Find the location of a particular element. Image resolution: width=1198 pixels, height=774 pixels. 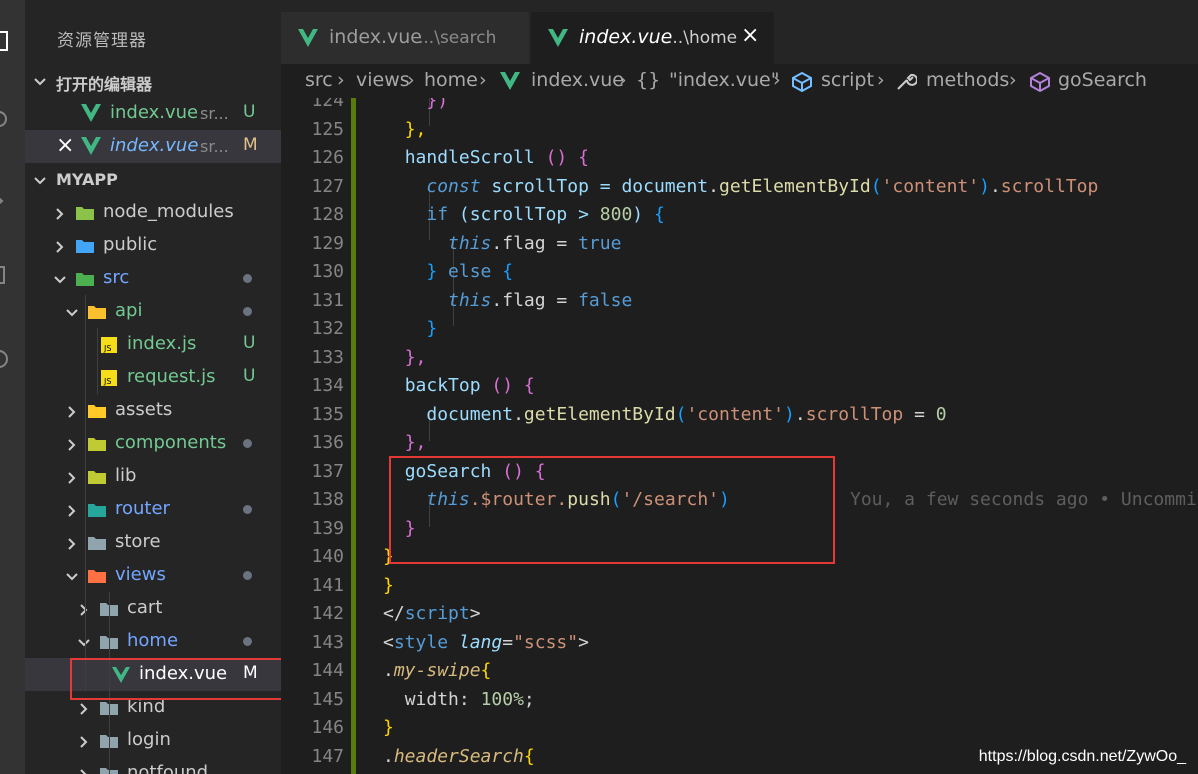

tab-home-index: index.vue ...\home × is located at coordinates (652, 38).